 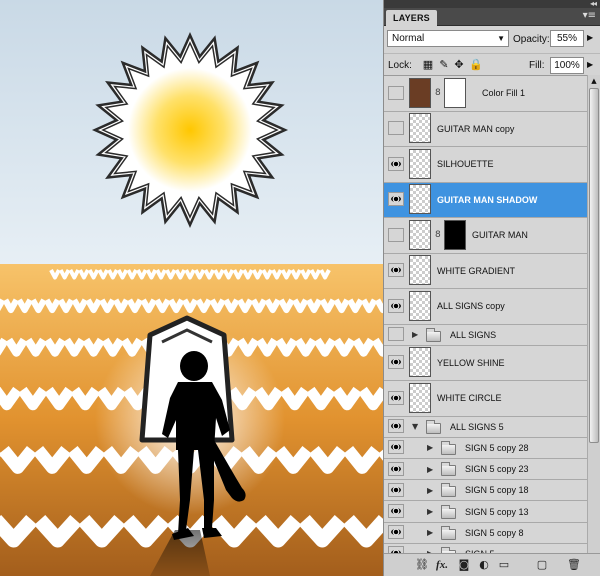 I want to click on panel-menu-icon: ▾≡, so click(x=589, y=15).